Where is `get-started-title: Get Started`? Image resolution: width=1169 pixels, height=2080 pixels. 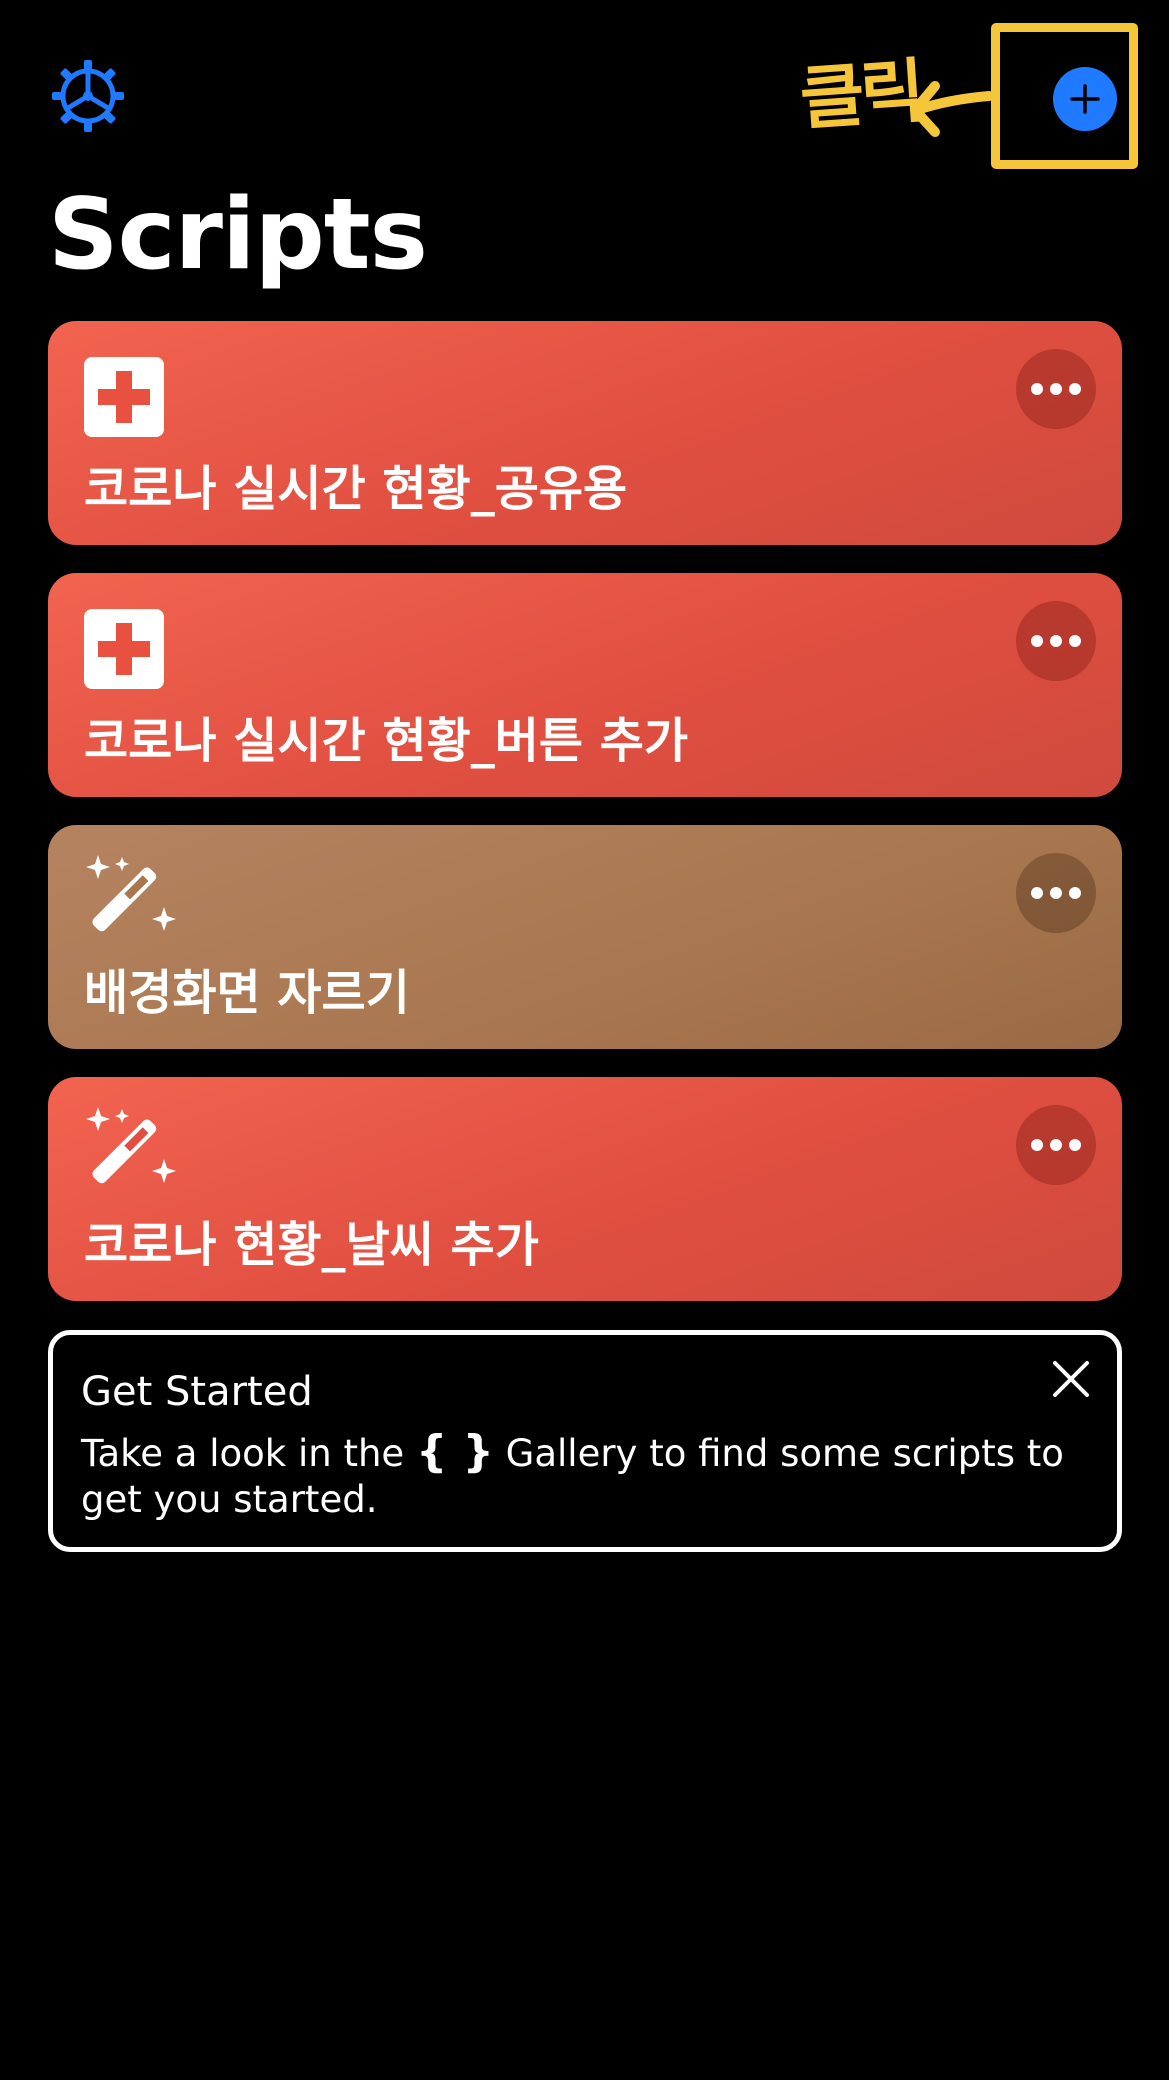
get-started-title: Get Started is located at coordinates (197, 1392).